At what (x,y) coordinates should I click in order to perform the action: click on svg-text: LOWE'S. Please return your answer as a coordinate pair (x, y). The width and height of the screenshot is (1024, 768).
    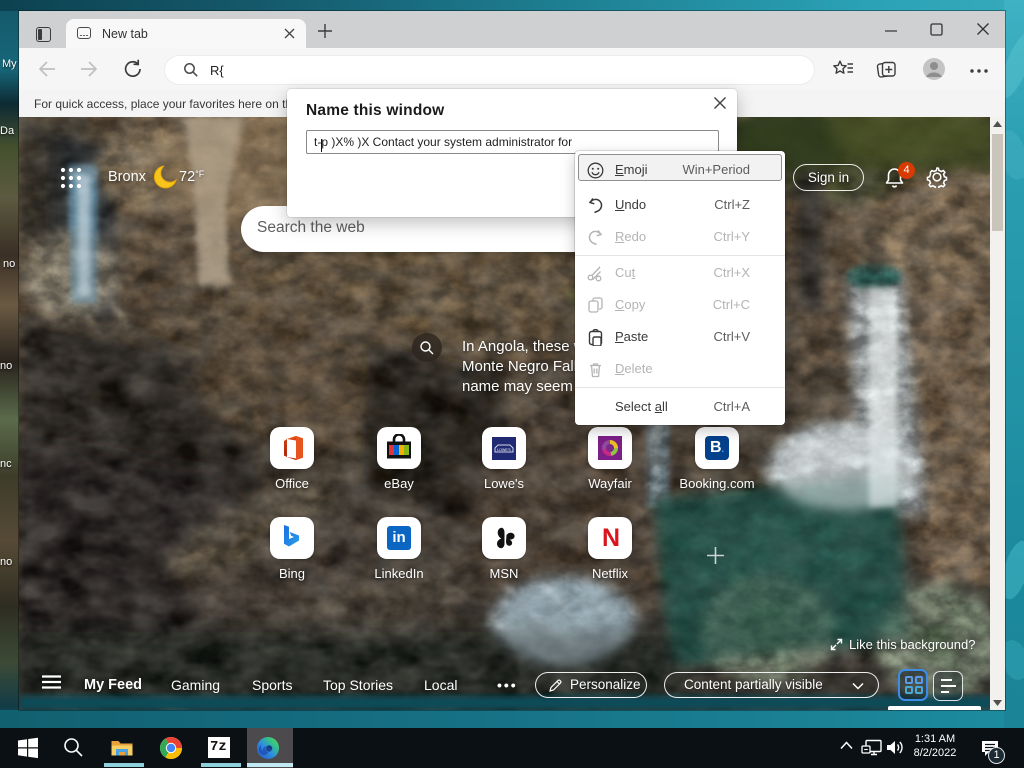
    Looking at the image, I should click on (504, 450).